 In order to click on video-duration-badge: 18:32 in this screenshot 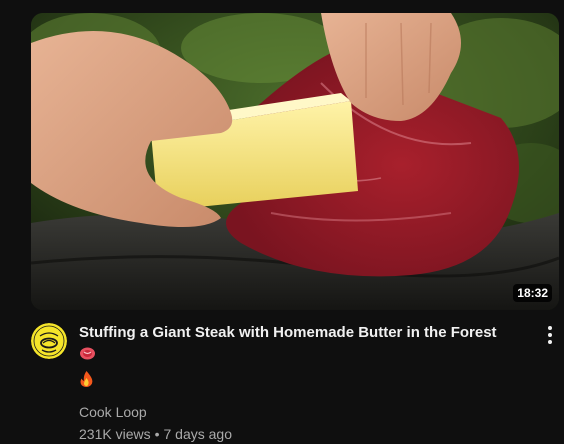, I will do `click(532, 293)`.